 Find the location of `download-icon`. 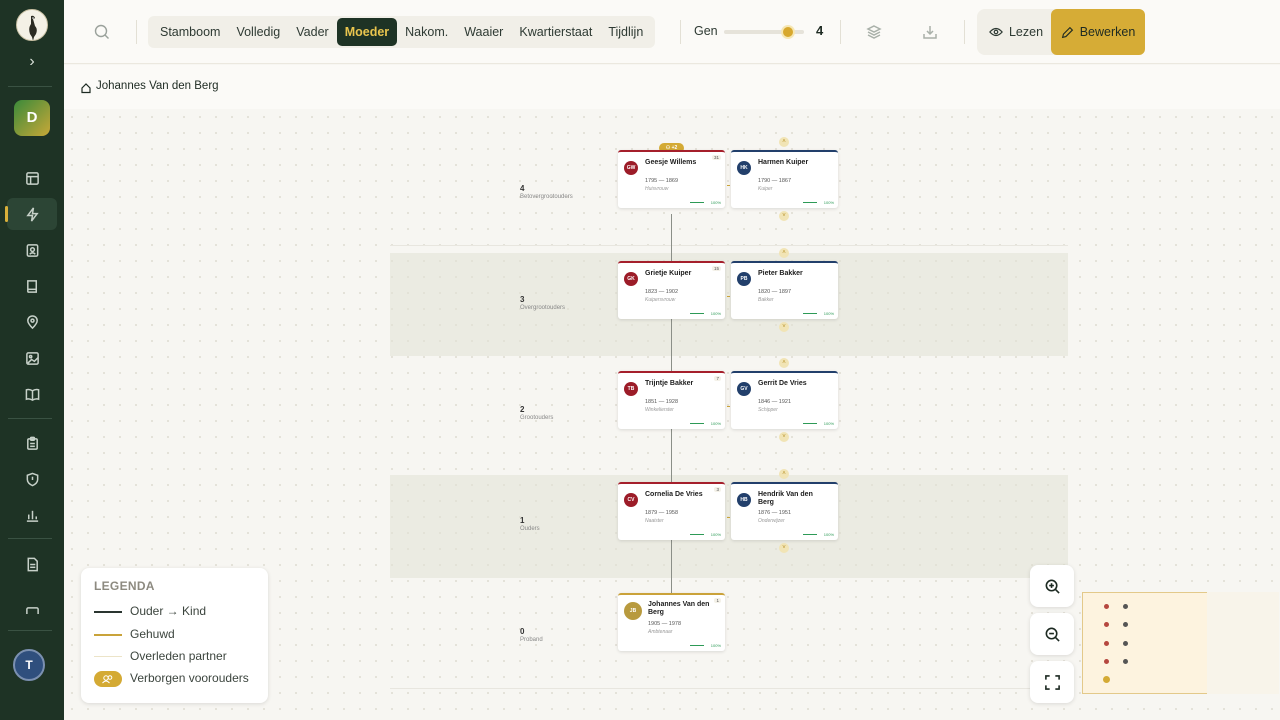

download-icon is located at coordinates (930, 32).